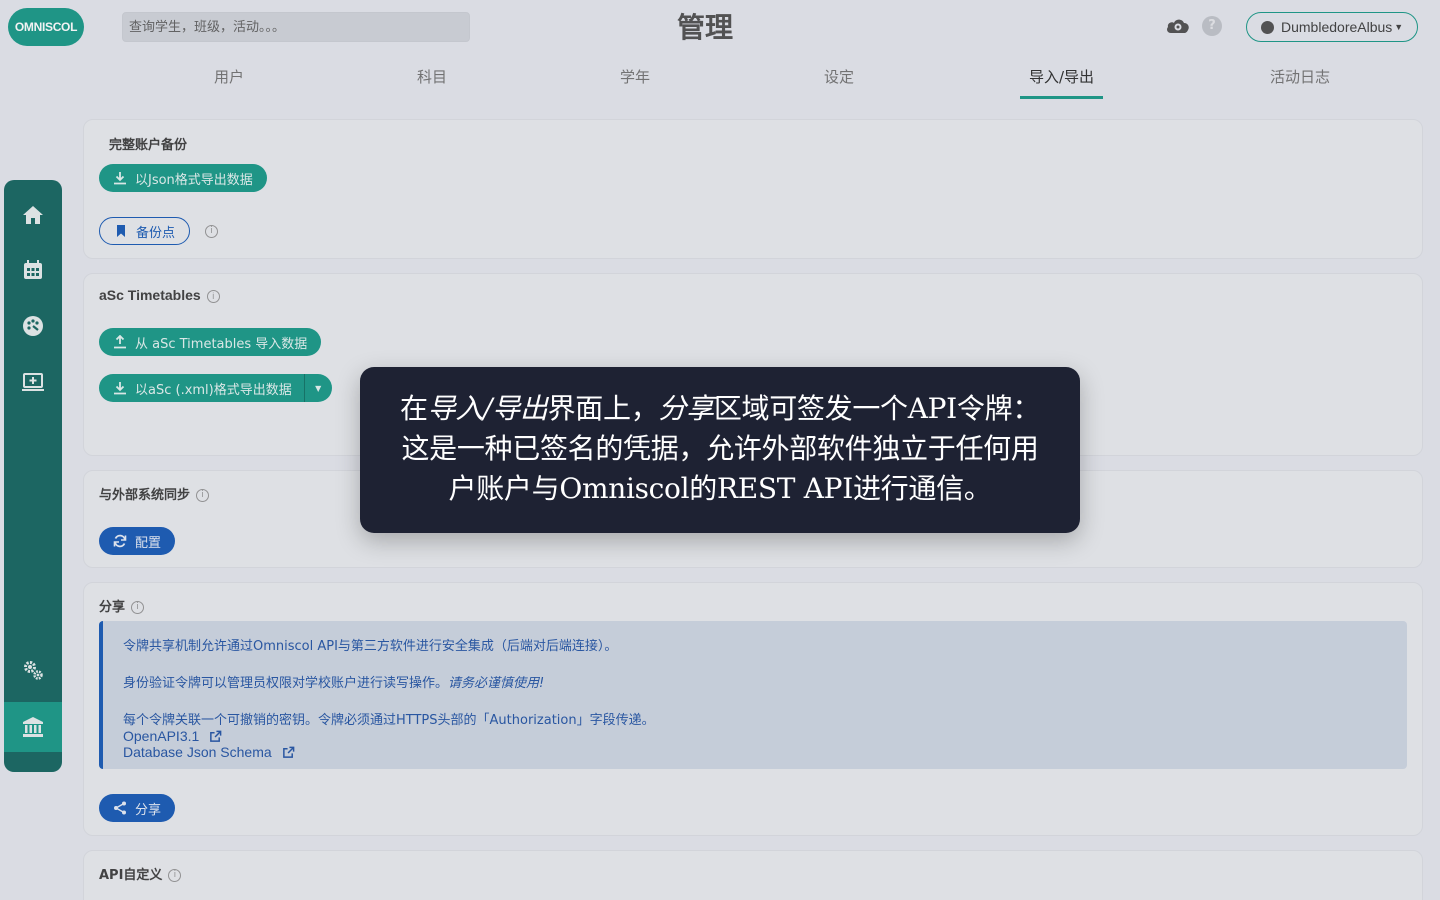 The width and height of the screenshot is (1440, 900). What do you see at coordinates (1300, 76) in the screenshot?
I see `tab-activity-log: 活动日志` at bounding box center [1300, 76].